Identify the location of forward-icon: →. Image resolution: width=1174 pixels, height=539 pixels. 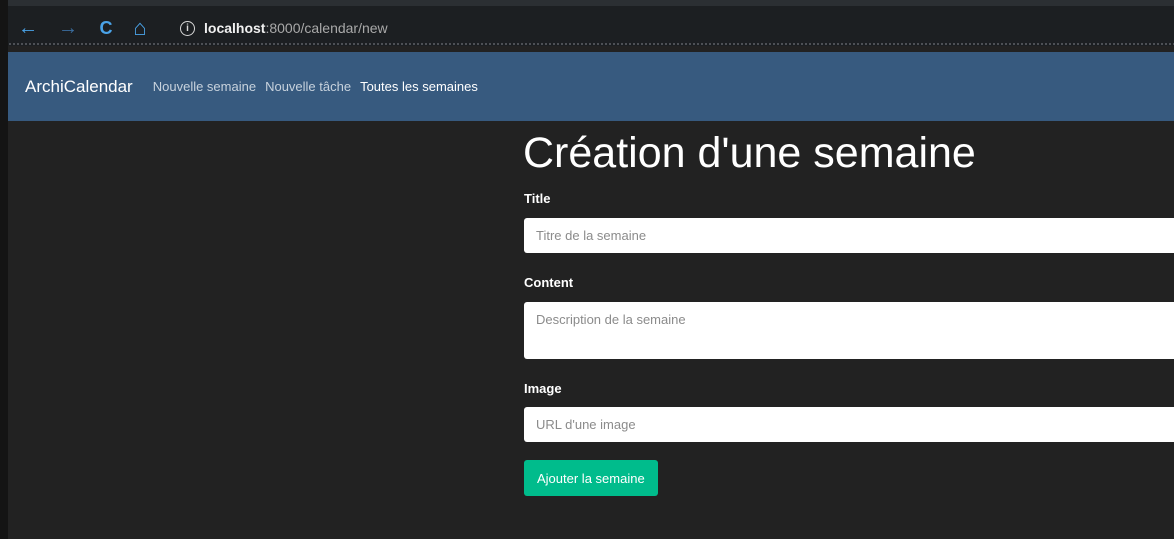
(68, 28).